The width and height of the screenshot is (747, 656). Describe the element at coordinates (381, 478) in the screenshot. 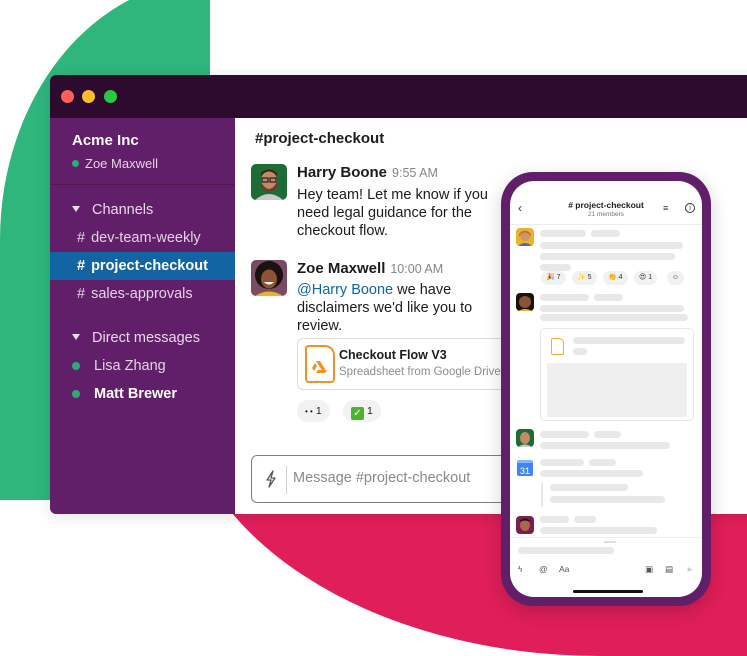

I see `message-input: Message #project-checkout` at that location.